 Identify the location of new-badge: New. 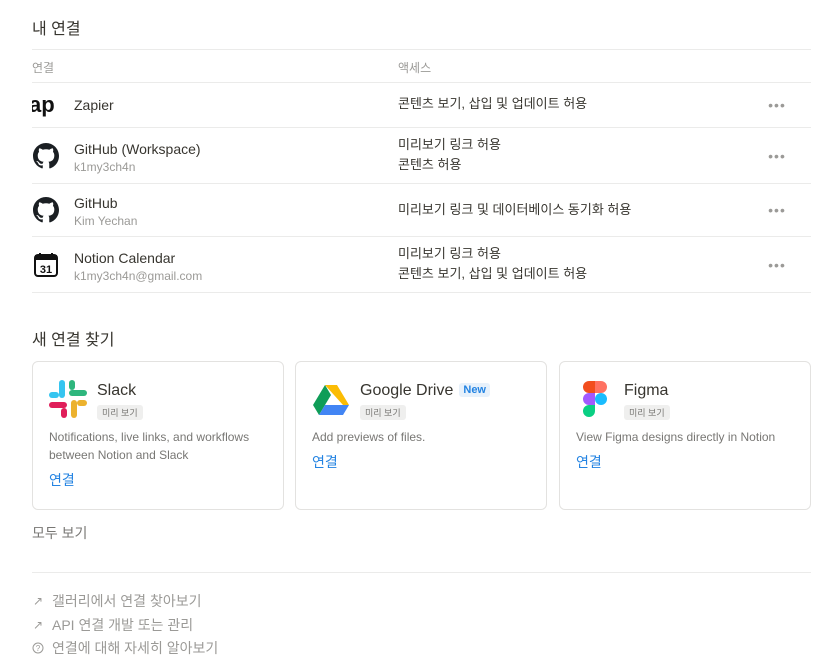
(474, 390).